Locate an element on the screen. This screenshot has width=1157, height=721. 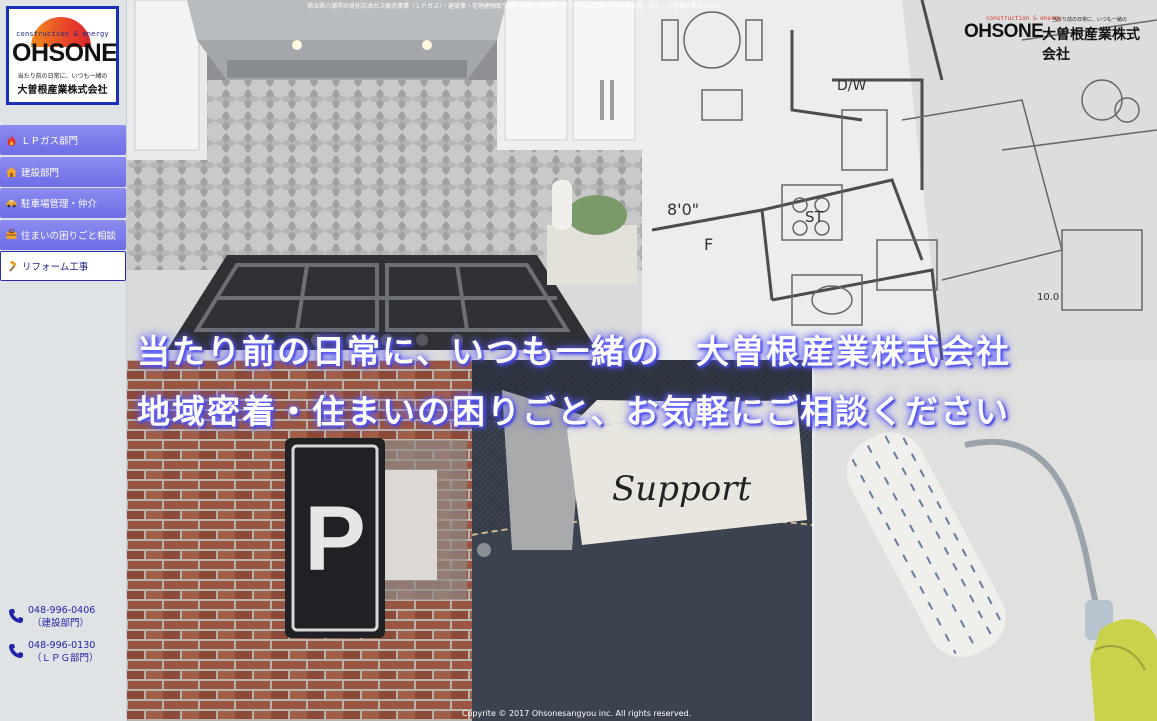
contact-department: （建設部門） is located at coordinates (61, 623).